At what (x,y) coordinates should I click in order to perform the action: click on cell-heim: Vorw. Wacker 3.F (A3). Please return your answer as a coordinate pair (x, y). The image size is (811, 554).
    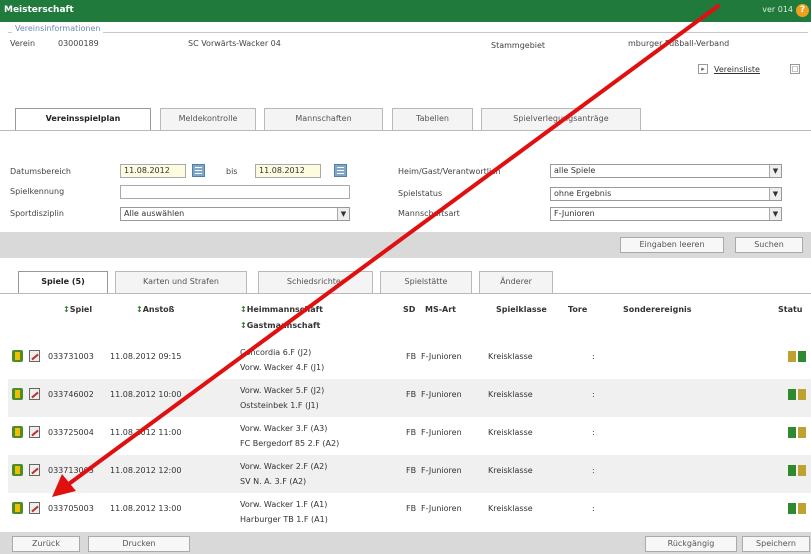
    Looking at the image, I should click on (284, 428).